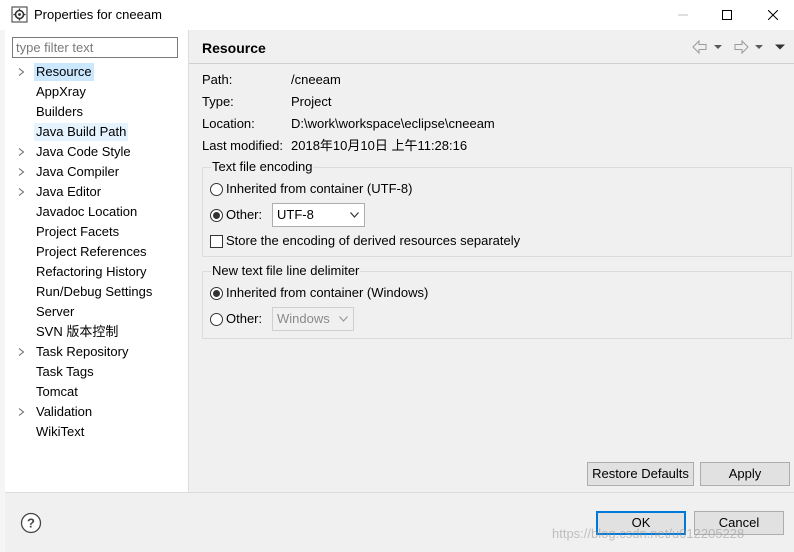 The width and height of the screenshot is (794, 552). I want to click on last-modified-label: Last modified:, so click(242, 145).